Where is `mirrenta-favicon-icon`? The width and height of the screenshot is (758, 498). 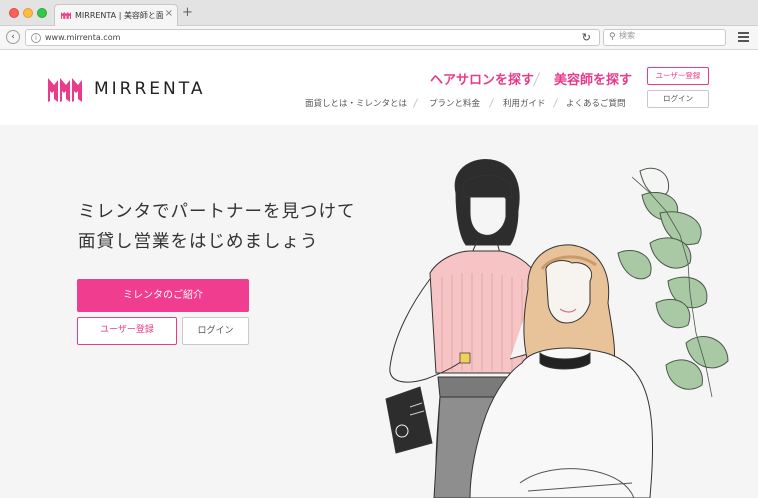
mirrenta-favicon-icon is located at coordinates (66, 15).